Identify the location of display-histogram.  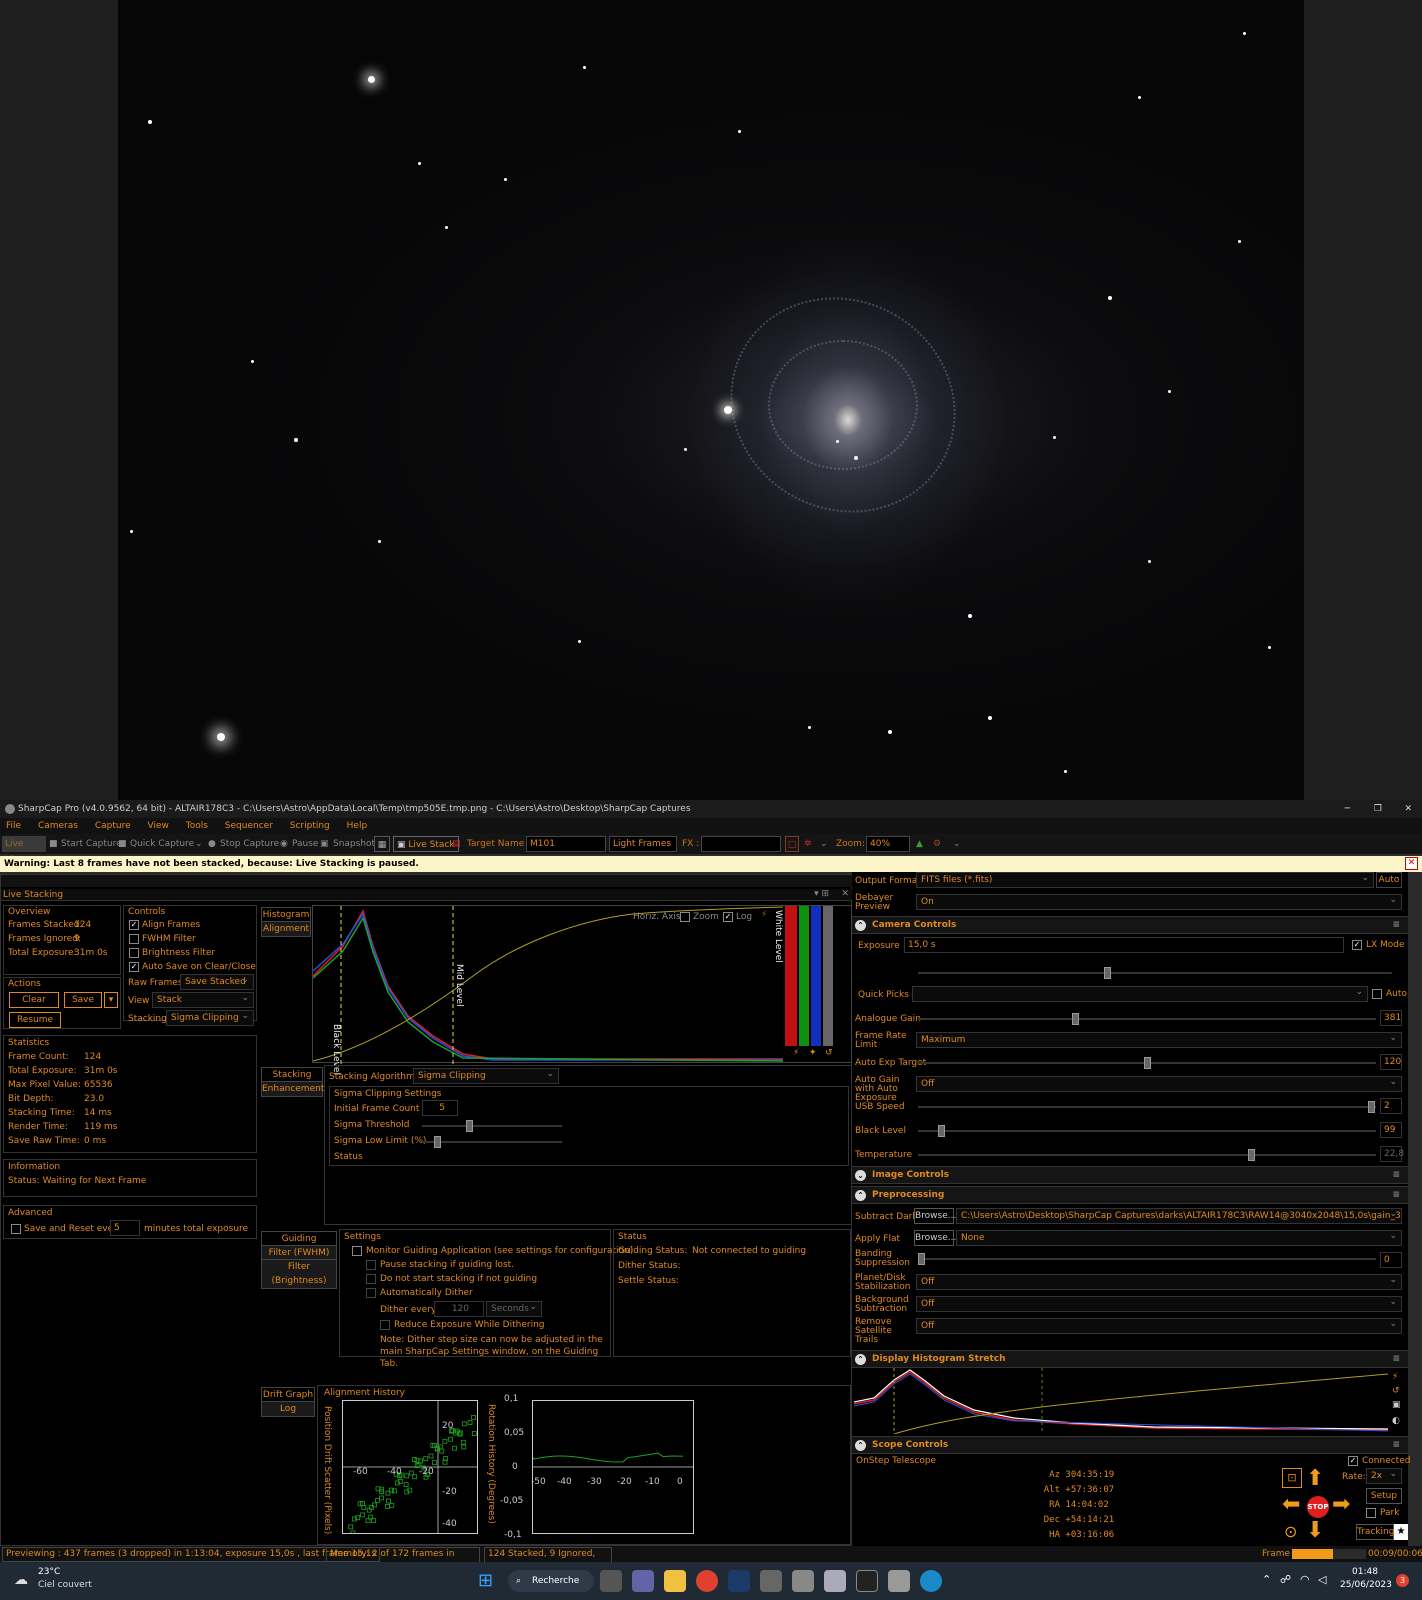
(1121, 1401).